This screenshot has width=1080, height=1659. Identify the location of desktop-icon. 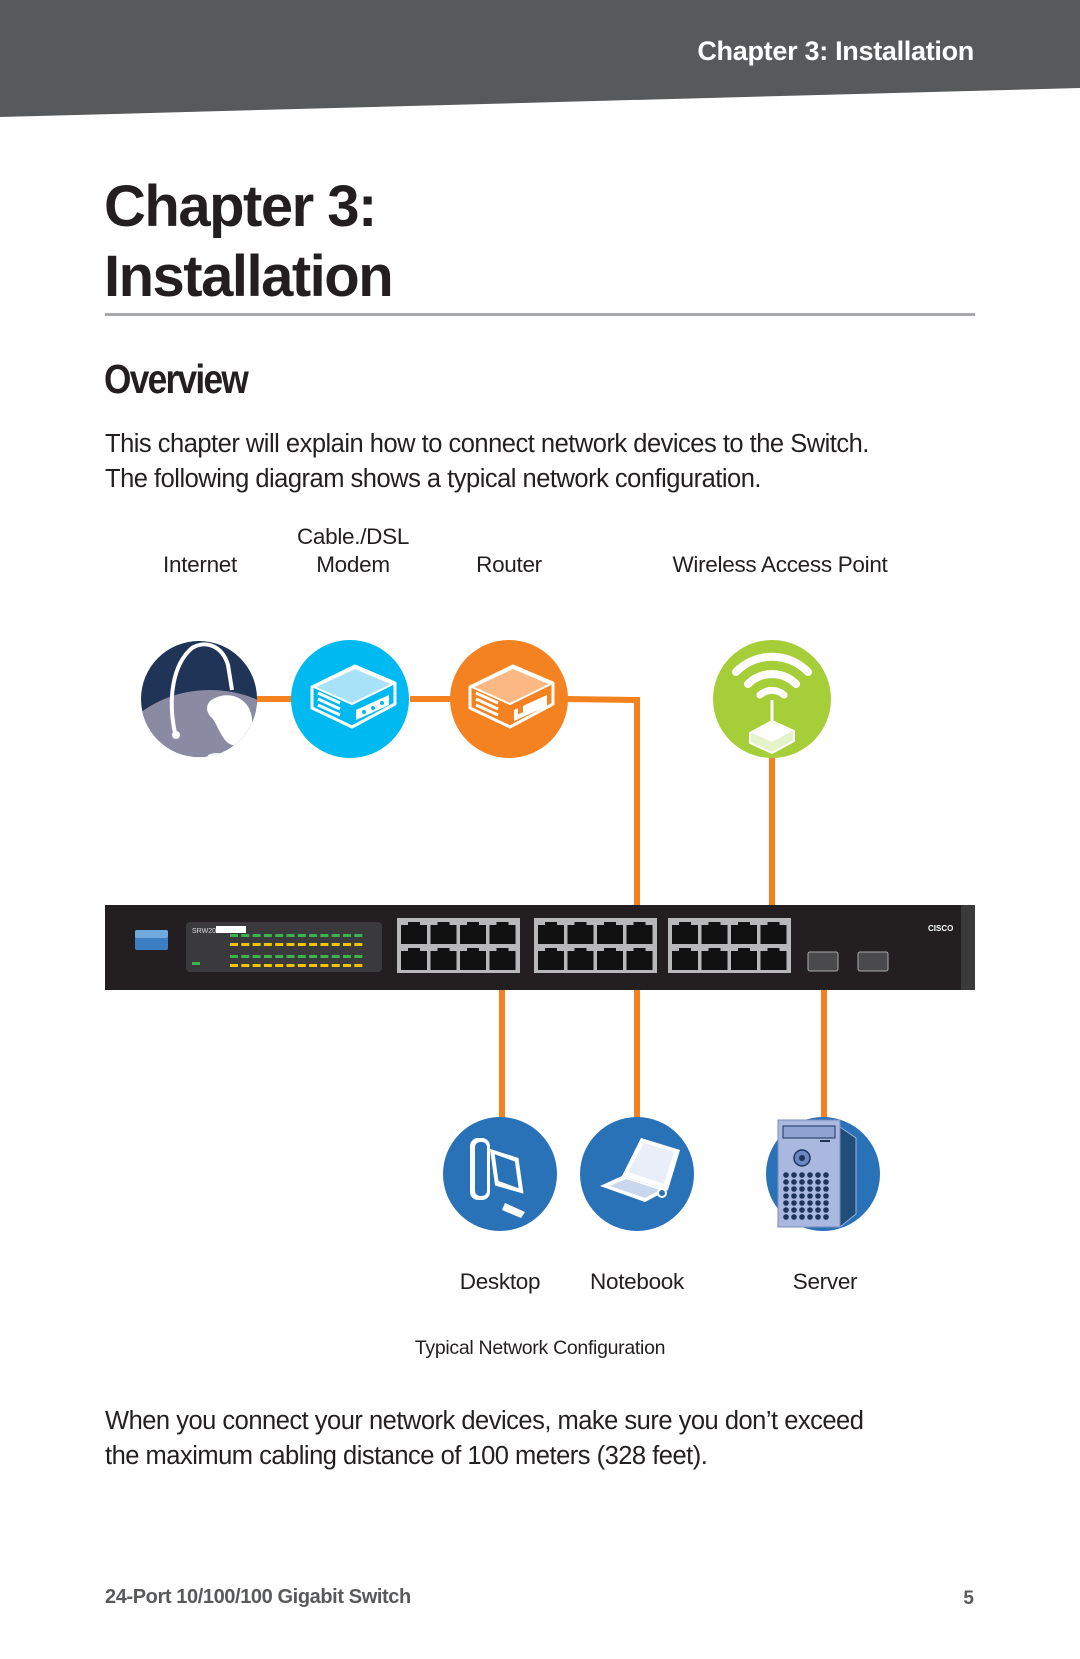
(500, 1174).